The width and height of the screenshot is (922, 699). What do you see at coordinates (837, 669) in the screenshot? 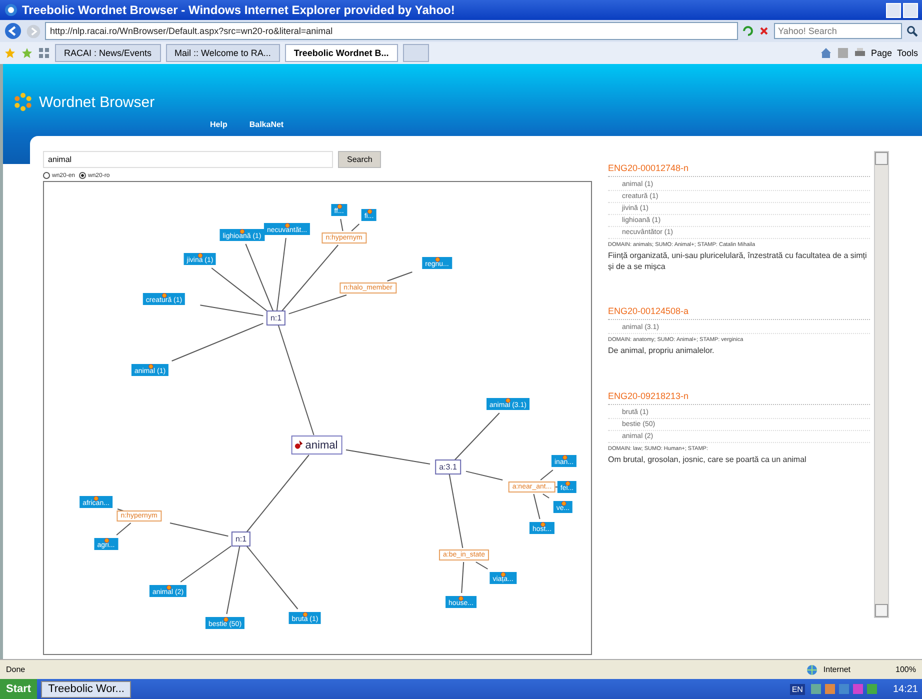
I see `zone-text: Internet` at bounding box center [837, 669].